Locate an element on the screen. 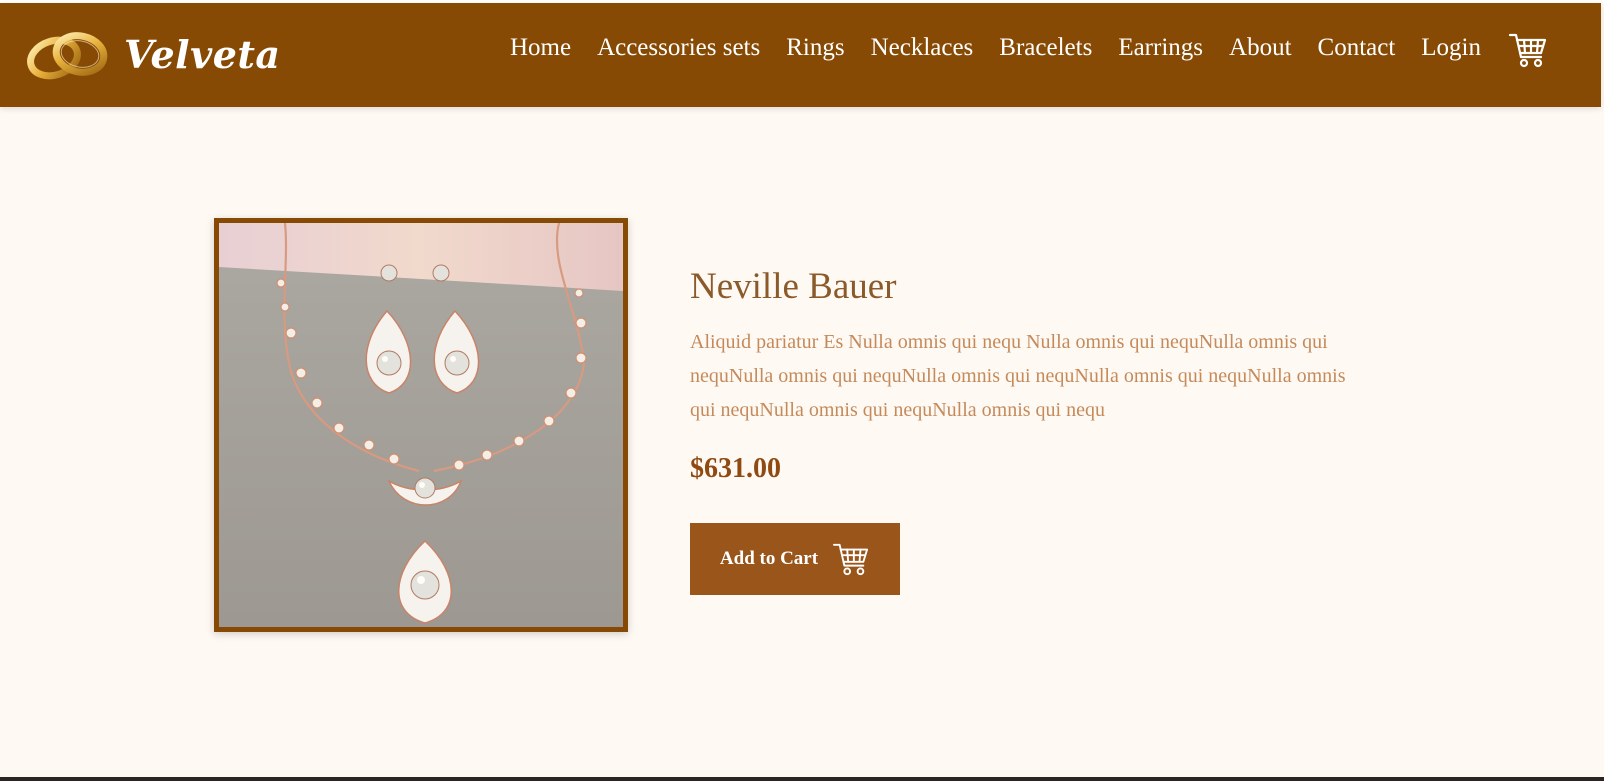  nav-rings: Rings is located at coordinates (815, 48).